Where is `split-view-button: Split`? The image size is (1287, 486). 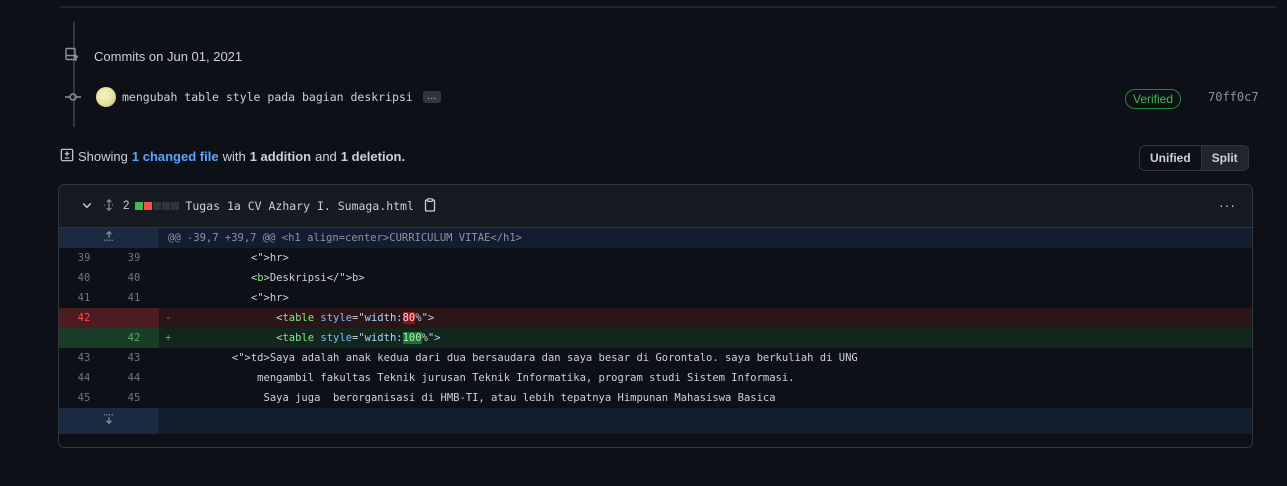
split-view-button: Split is located at coordinates (1224, 158).